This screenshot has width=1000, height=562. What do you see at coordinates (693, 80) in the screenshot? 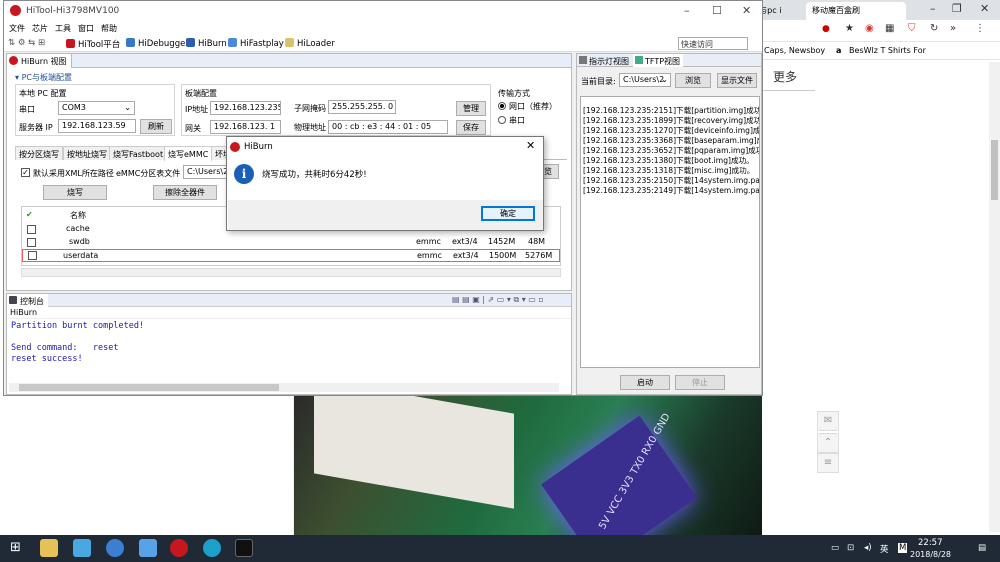
I see `tftp-browse-button: 浏览` at bounding box center [693, 80].